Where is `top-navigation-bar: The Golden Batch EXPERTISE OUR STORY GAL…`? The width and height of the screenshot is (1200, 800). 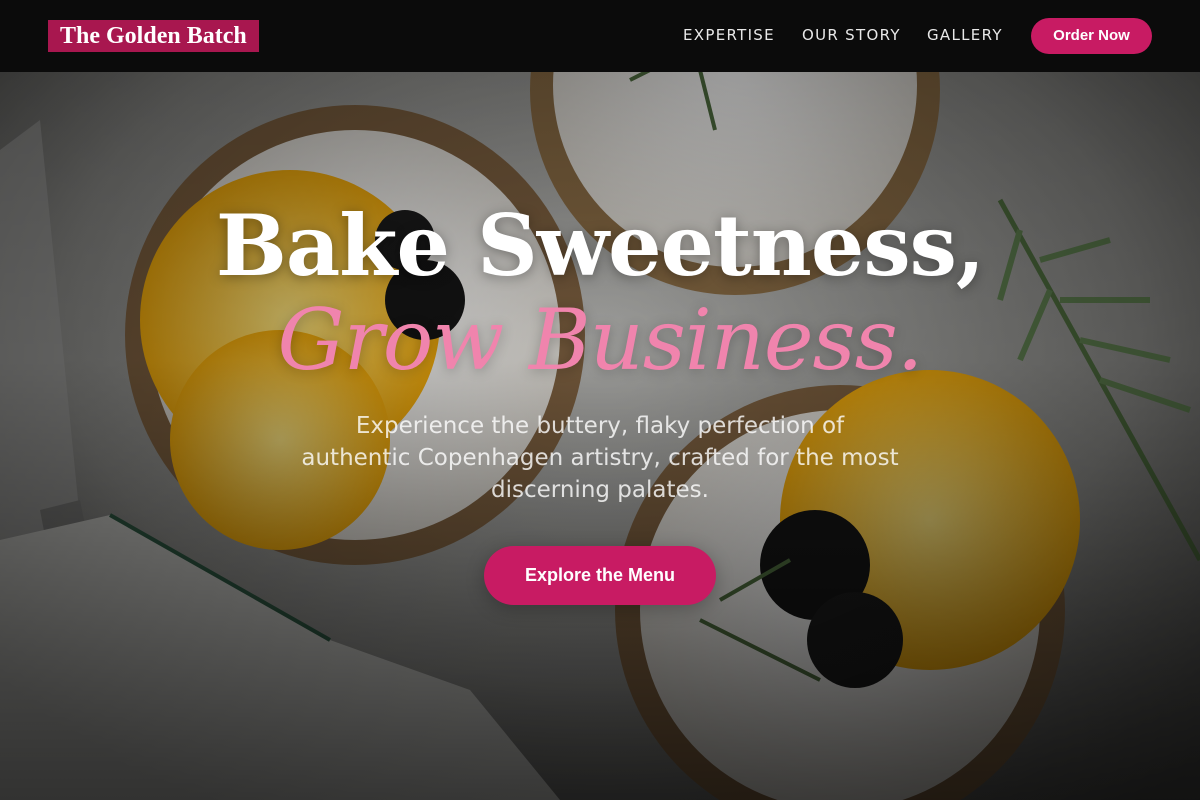
top-navigation-bar: The Golden Batch EXPERTISE OUR STORY GAL… is located at coordinates (600, 36).